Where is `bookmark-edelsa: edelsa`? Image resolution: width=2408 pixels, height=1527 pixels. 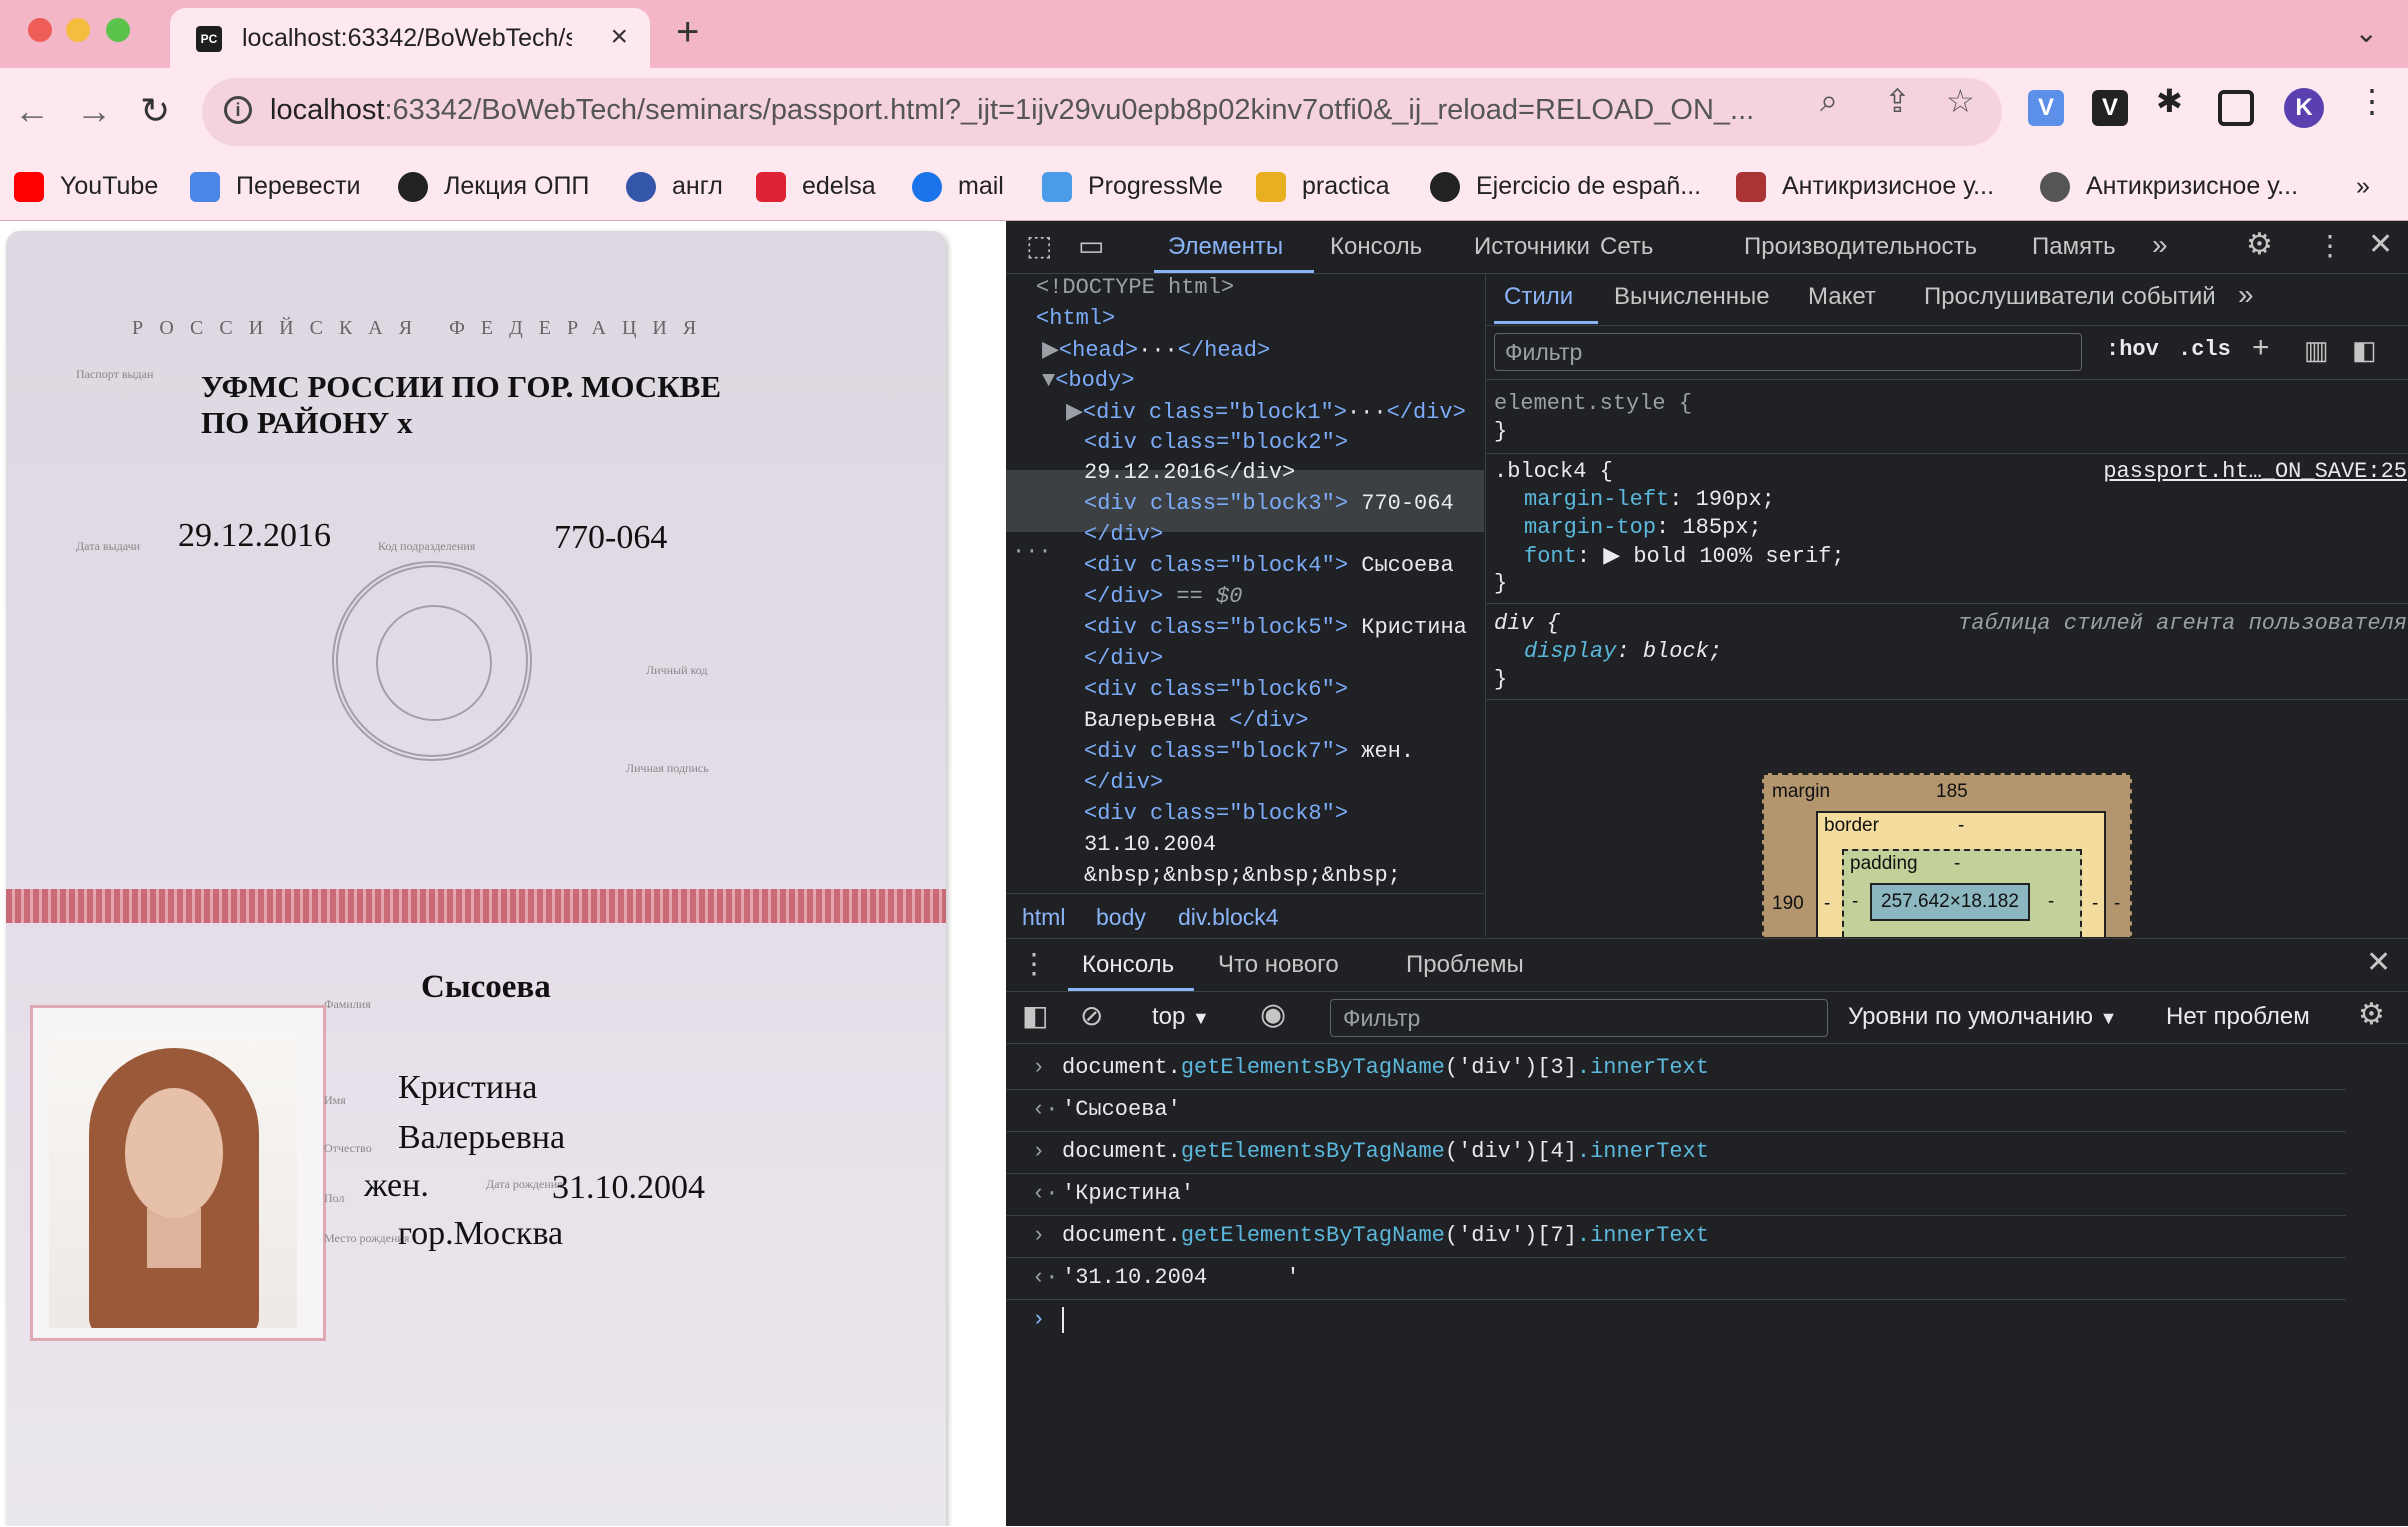 bookmark-edelsa: edelsa is located at coordinates (816, 186).